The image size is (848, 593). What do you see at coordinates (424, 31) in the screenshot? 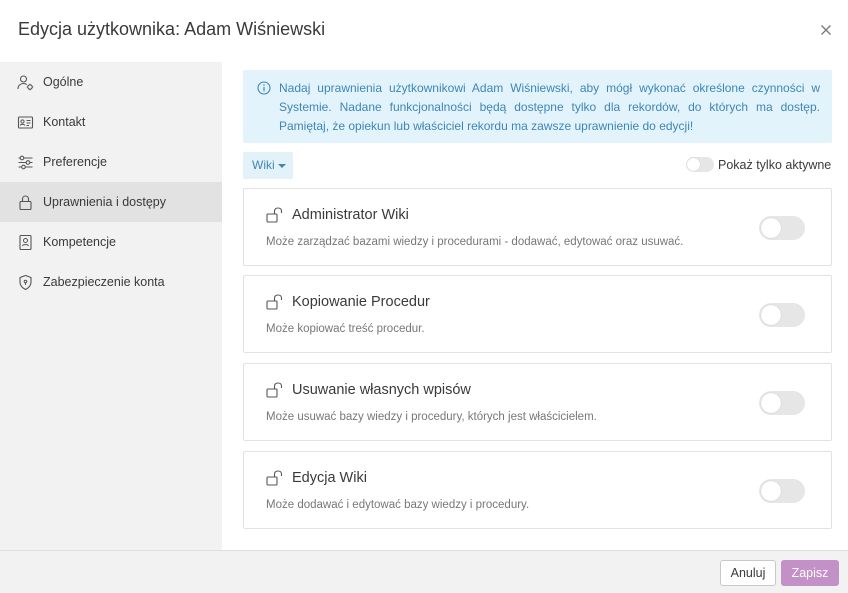
I see `dialog-header: Edycja użytkownika: Adam Wiśniewski` at bounding box center [424, 31].